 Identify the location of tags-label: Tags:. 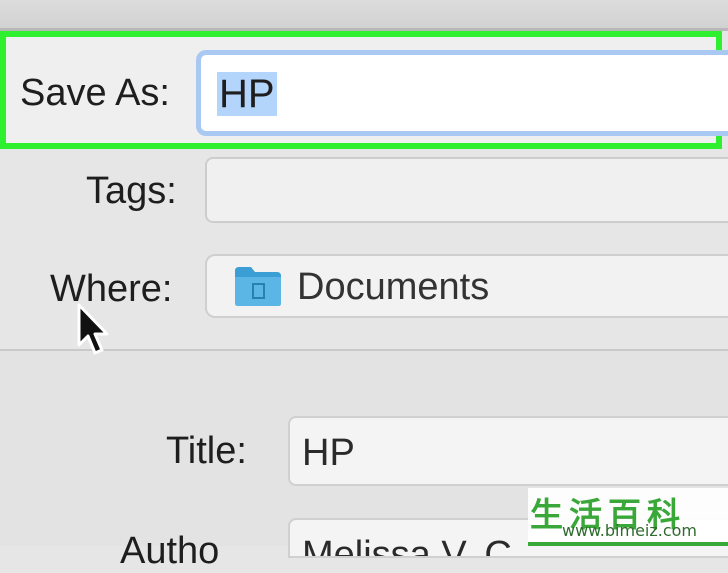
(131, 191).